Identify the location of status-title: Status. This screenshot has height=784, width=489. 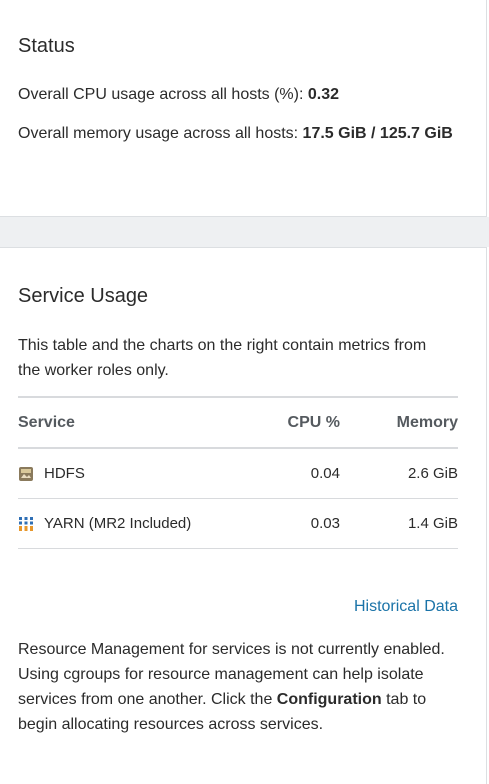
(46, 46).